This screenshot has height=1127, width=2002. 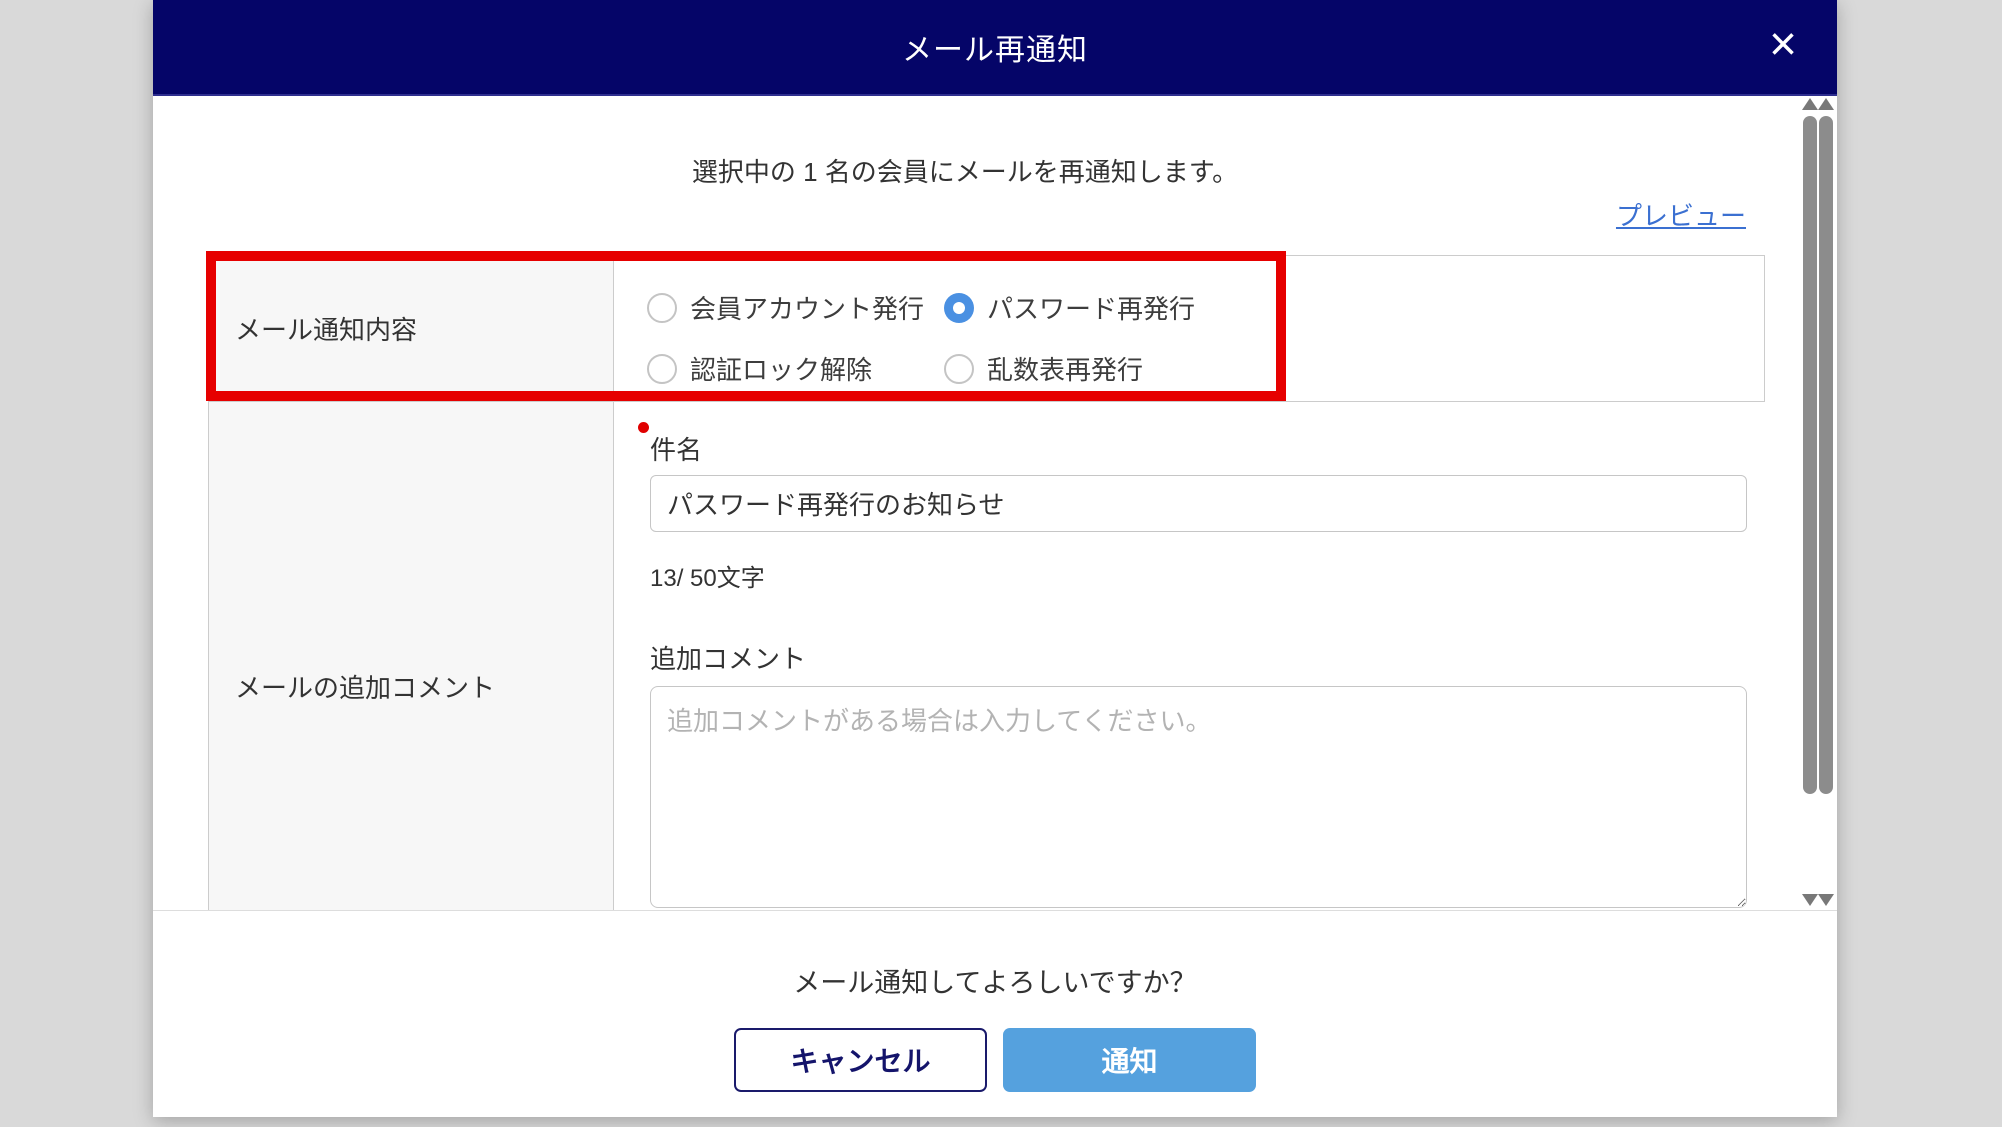 I want to click on dialog-title: メール再通知, so click(x=995, y=50).